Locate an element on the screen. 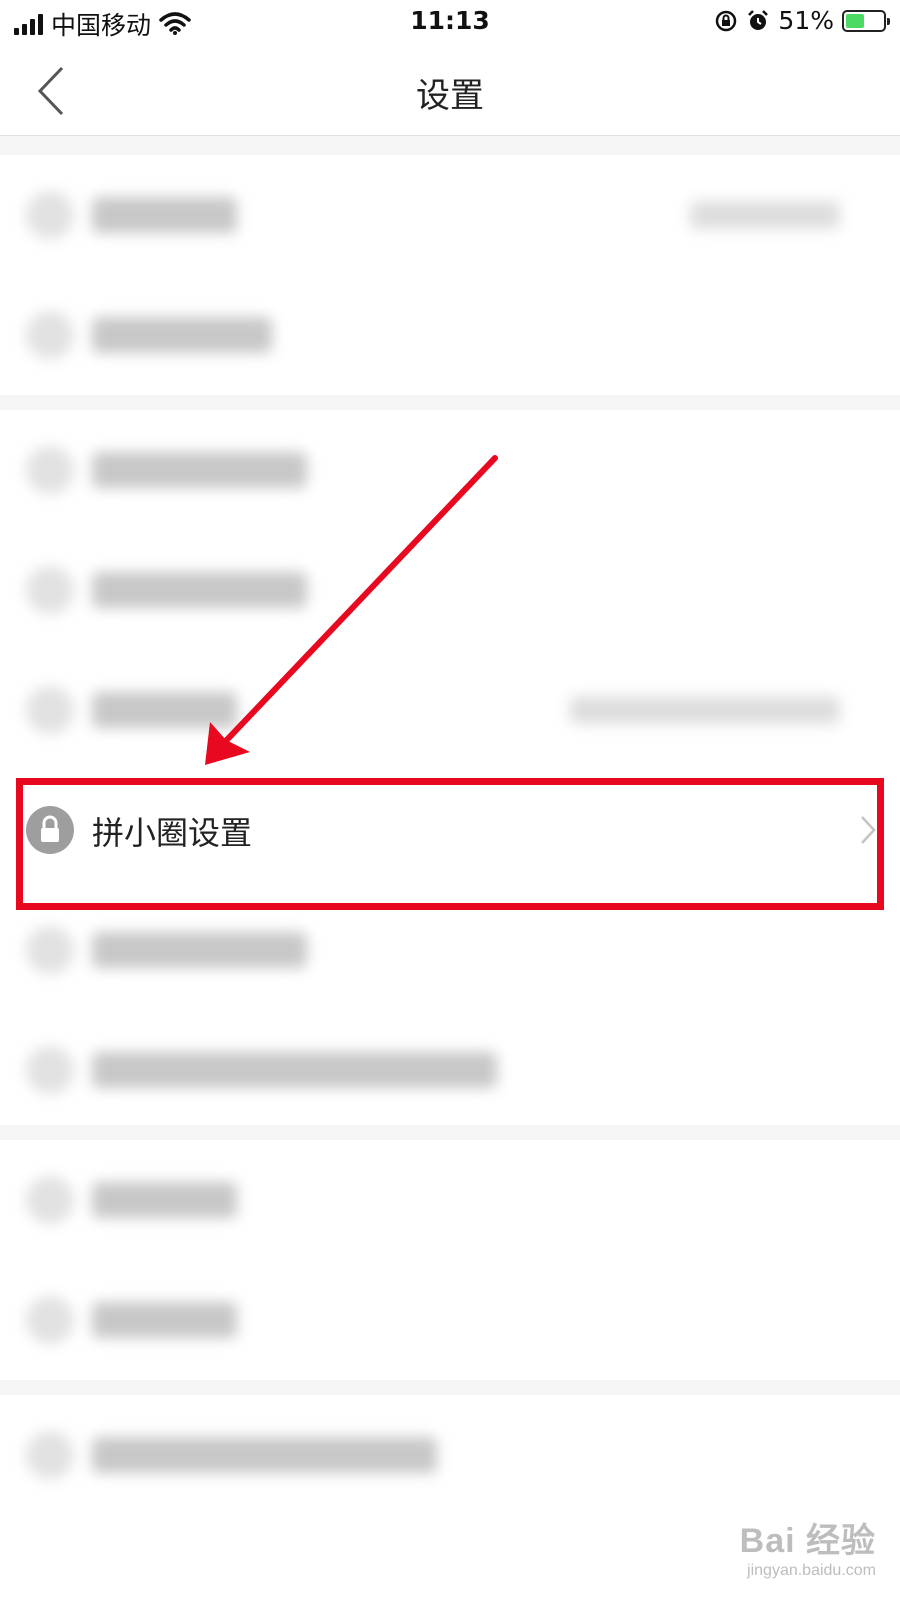  watermark-url: jingyan.baidu.com is located at coordinates (811, 1570).